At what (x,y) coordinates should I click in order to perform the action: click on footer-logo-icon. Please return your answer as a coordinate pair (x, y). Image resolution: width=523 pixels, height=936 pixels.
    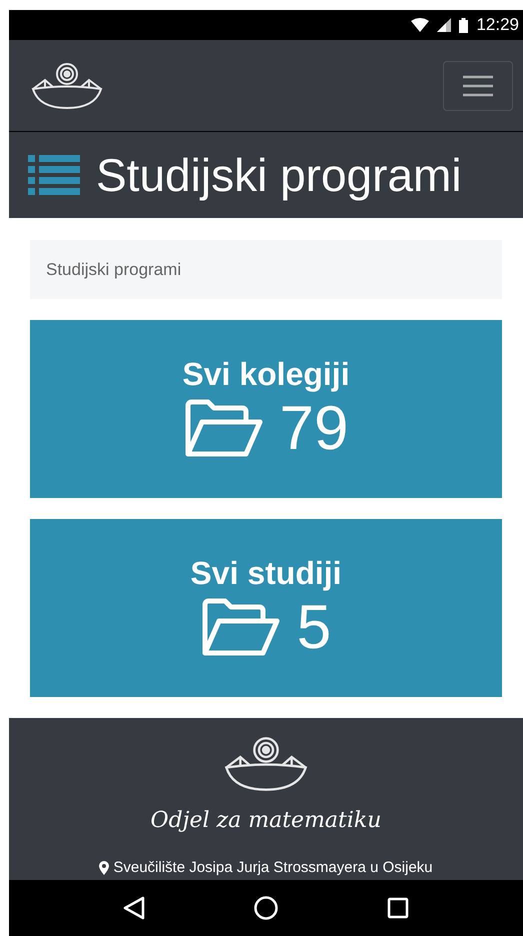
    Looking at the image, I should click on (266, 764).